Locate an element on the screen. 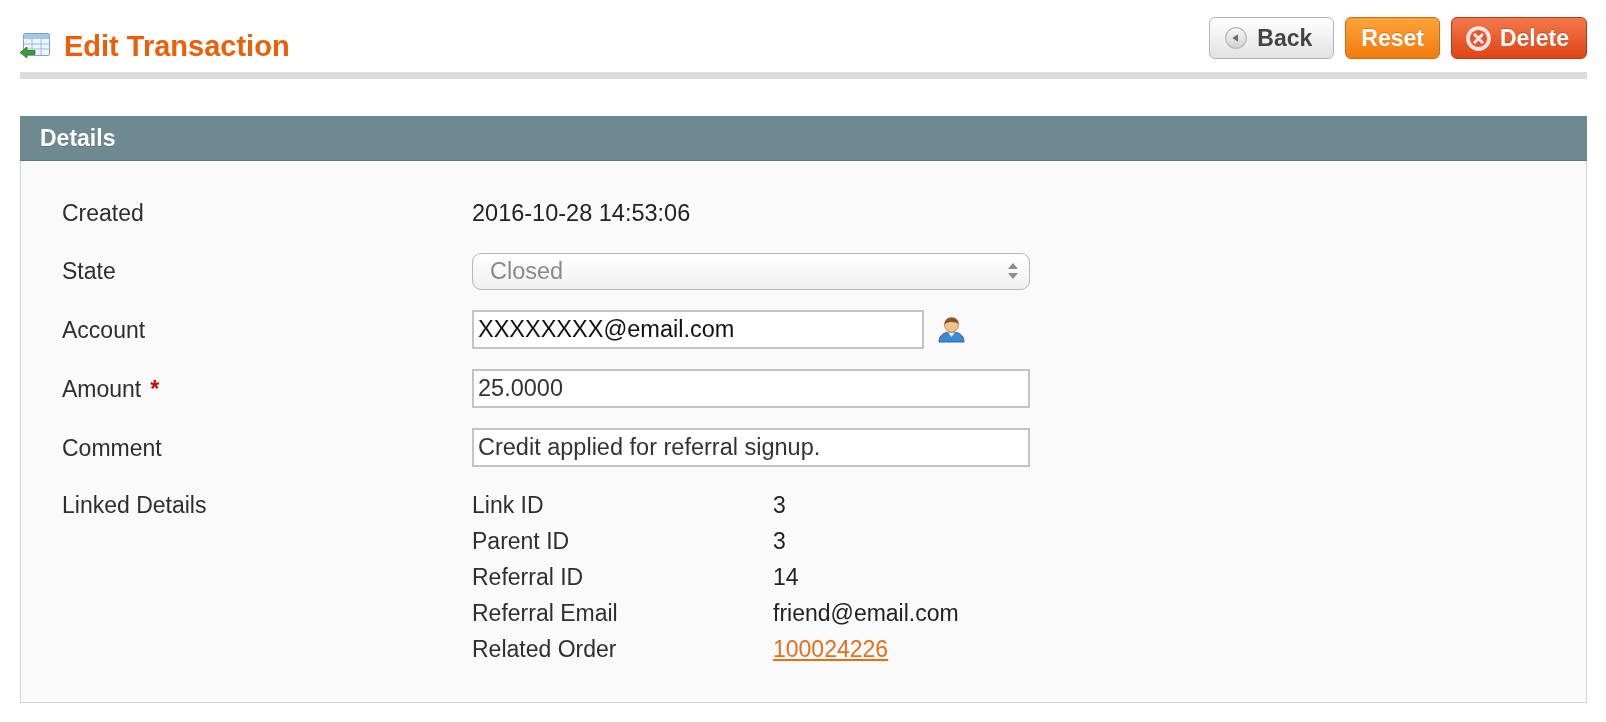 The height and width of the screenshot is (722, 1606). text-field: Credit applied for referral signup. is located at coordinates (751, 447).